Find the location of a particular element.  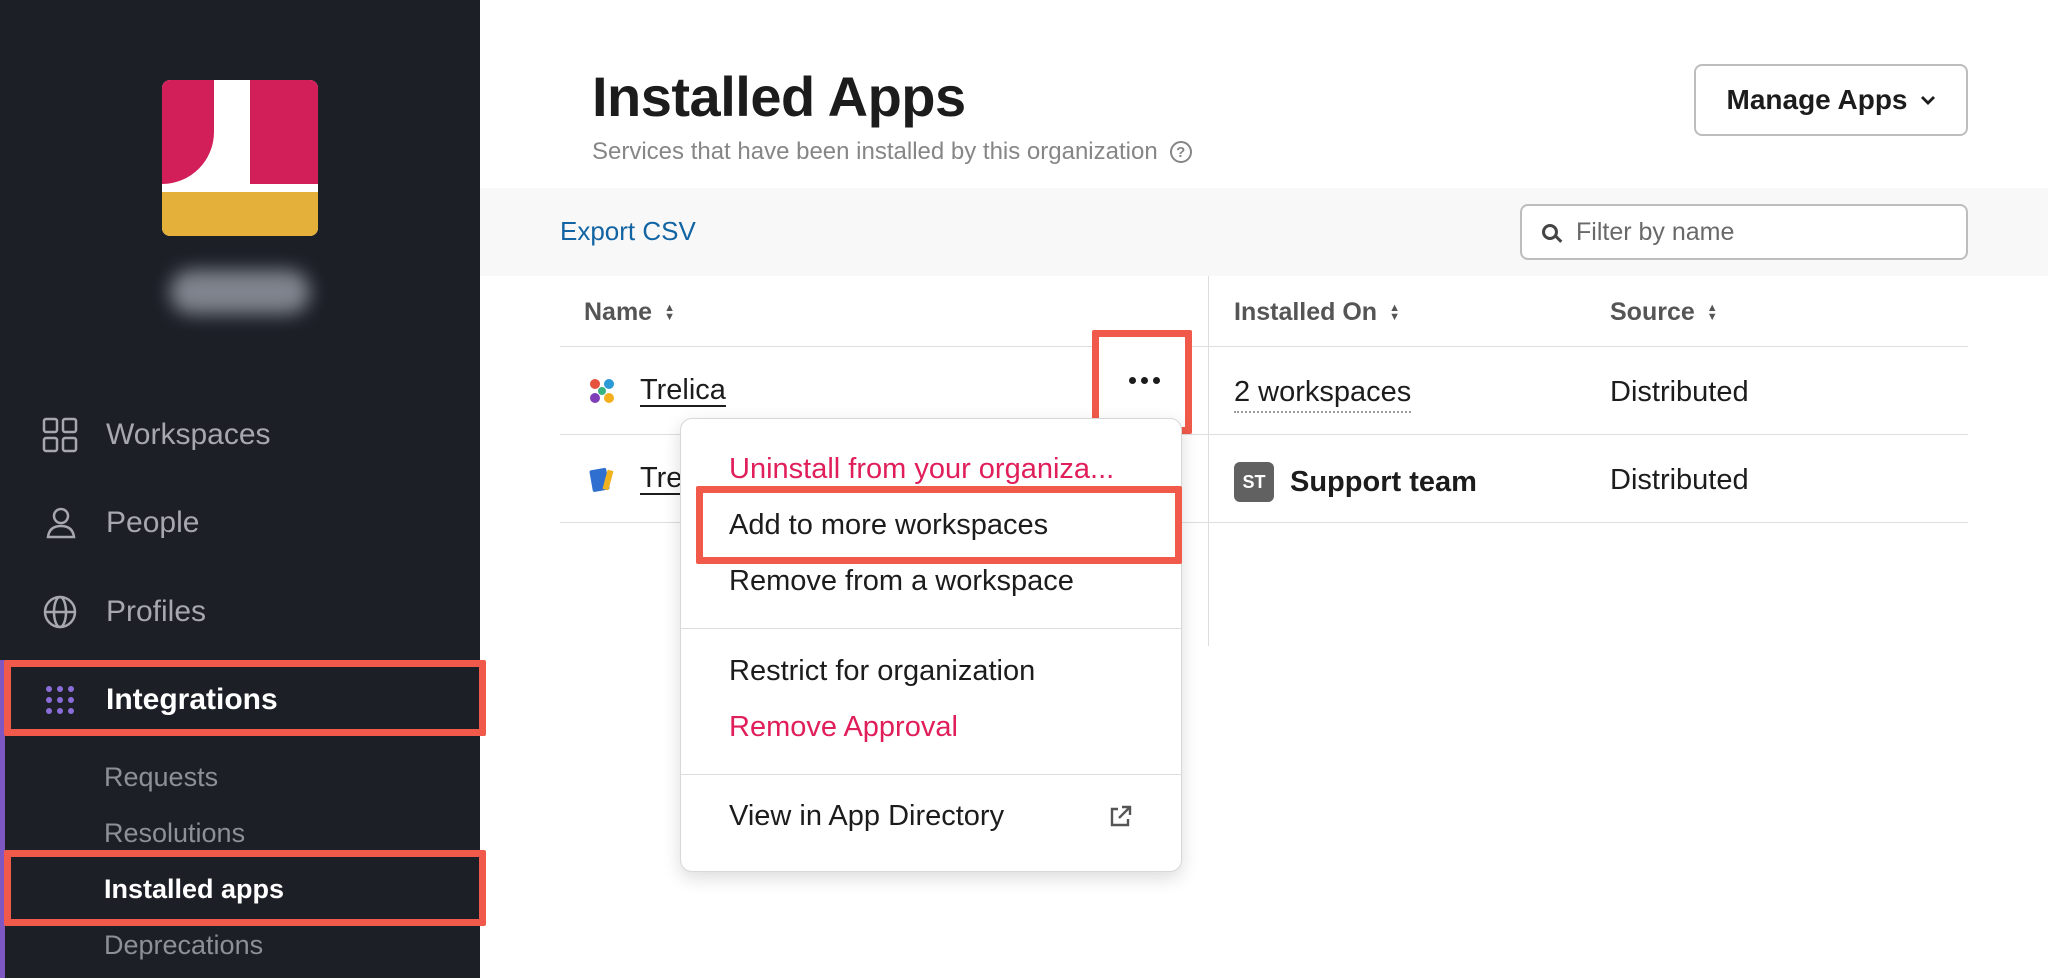

sidebar-item-workspaces: Workspaces is located at coordinates (155, 435).